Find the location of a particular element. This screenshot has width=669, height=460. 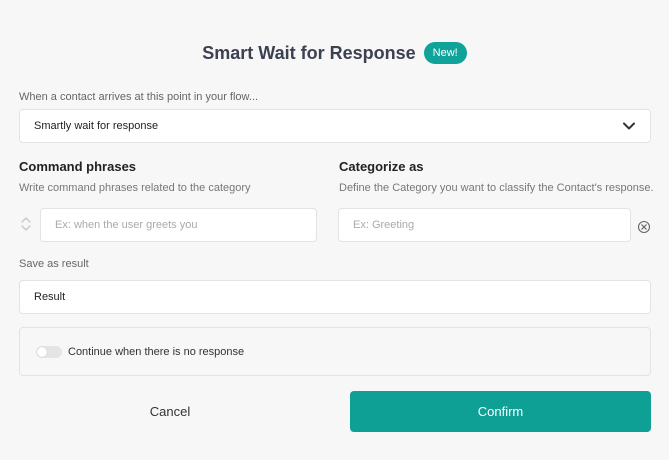

drag-handle-icon is located at coordinates (26, 224).